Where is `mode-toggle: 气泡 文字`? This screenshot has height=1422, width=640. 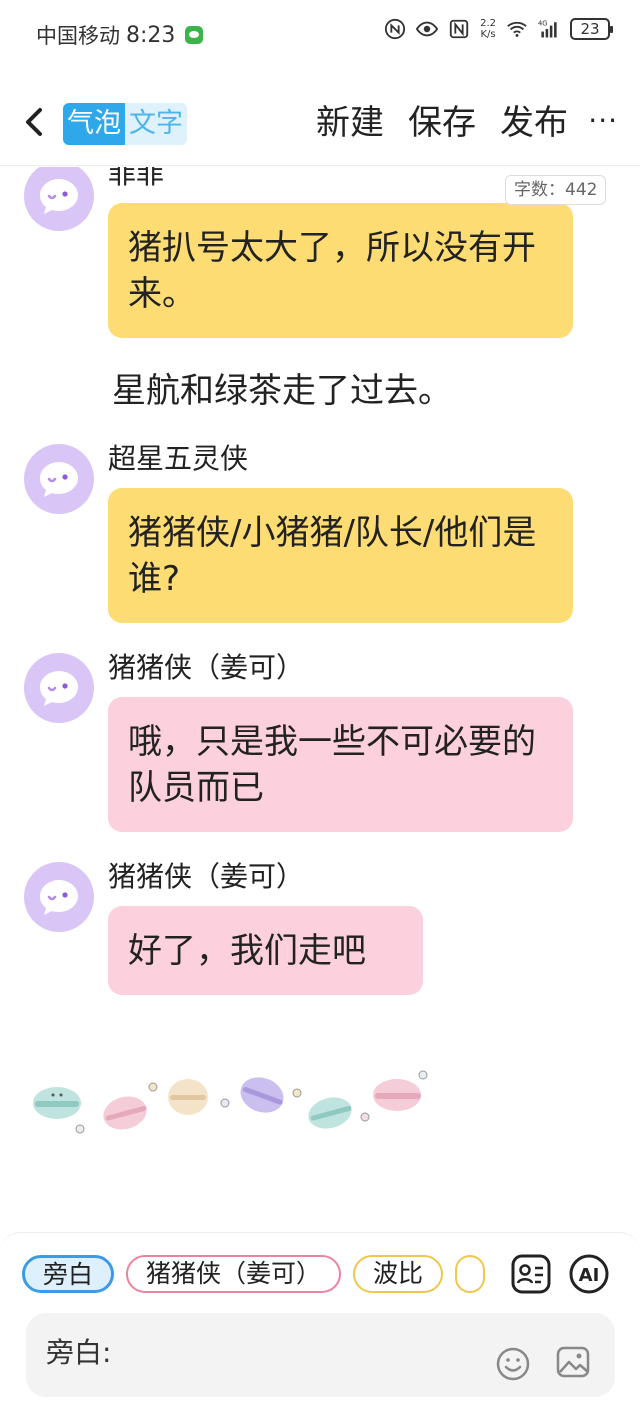
mode-toggle: 气泡 文字 is located at coordinates (125, 124).